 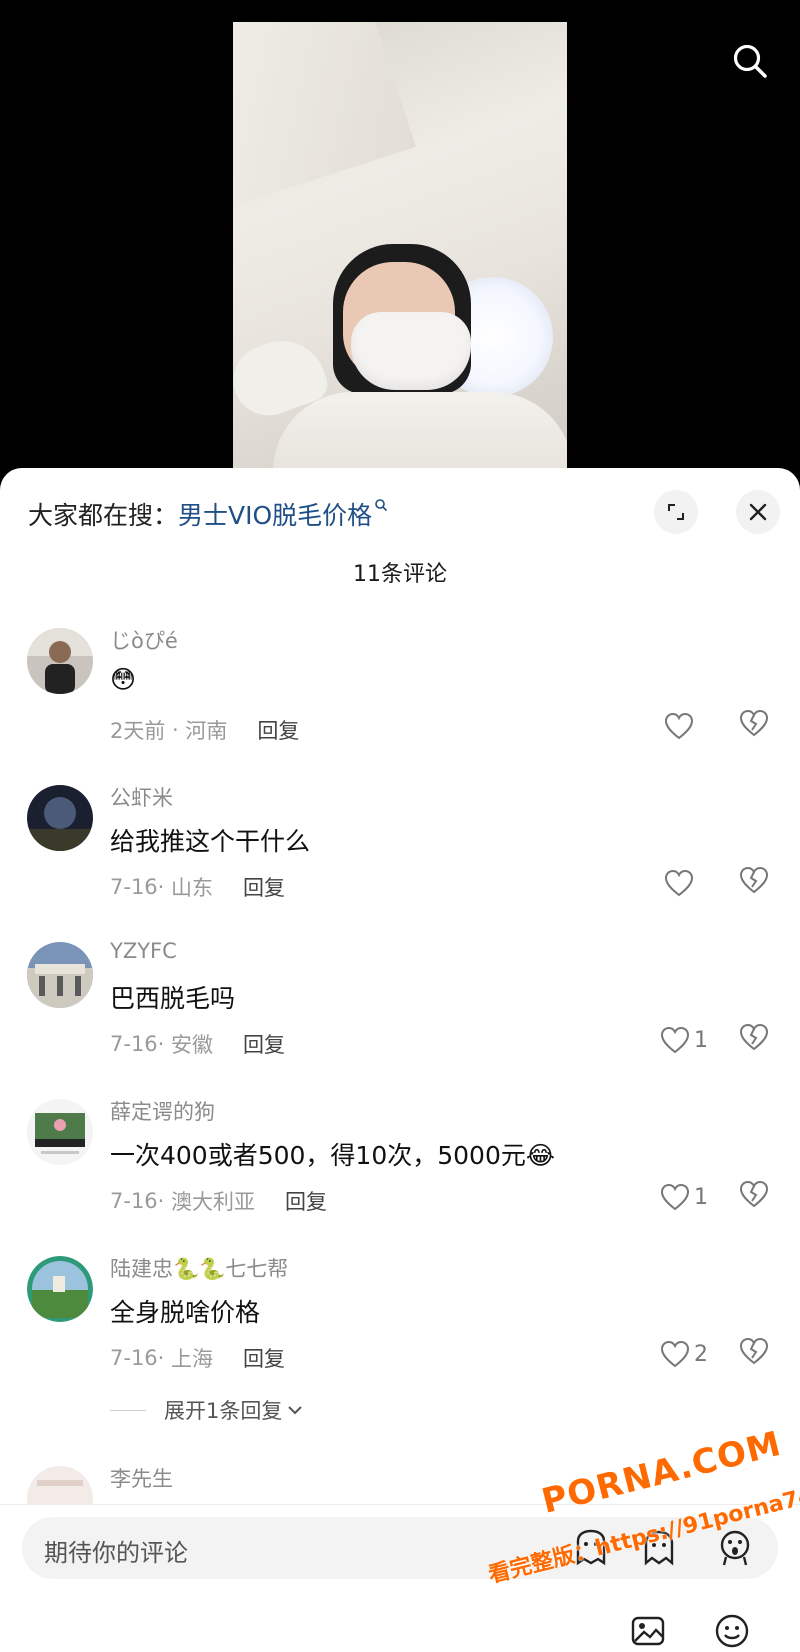 What do you see at coordinates (400, 860) in the screenshot?
I see `comment-item: 公虾米 给我推这个干什么 7-16 · 山东 回复` at bounding box center [400, 860].